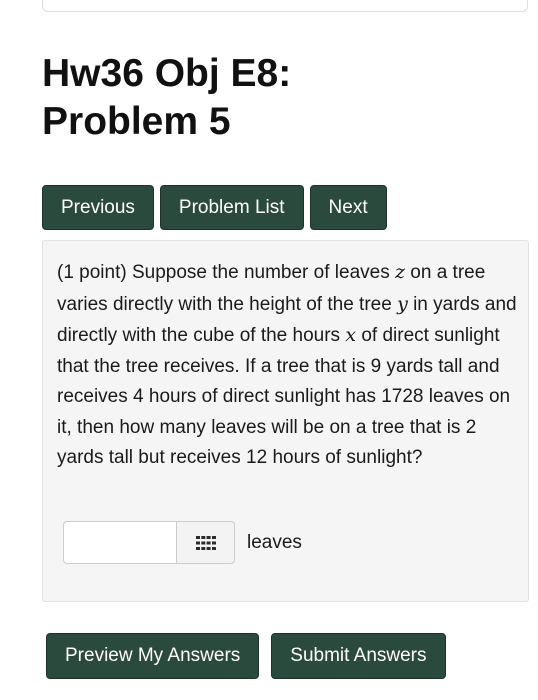 This screenshot has height=700, width=538. I want to click on keypad-grid-icon, so click(205, 542).